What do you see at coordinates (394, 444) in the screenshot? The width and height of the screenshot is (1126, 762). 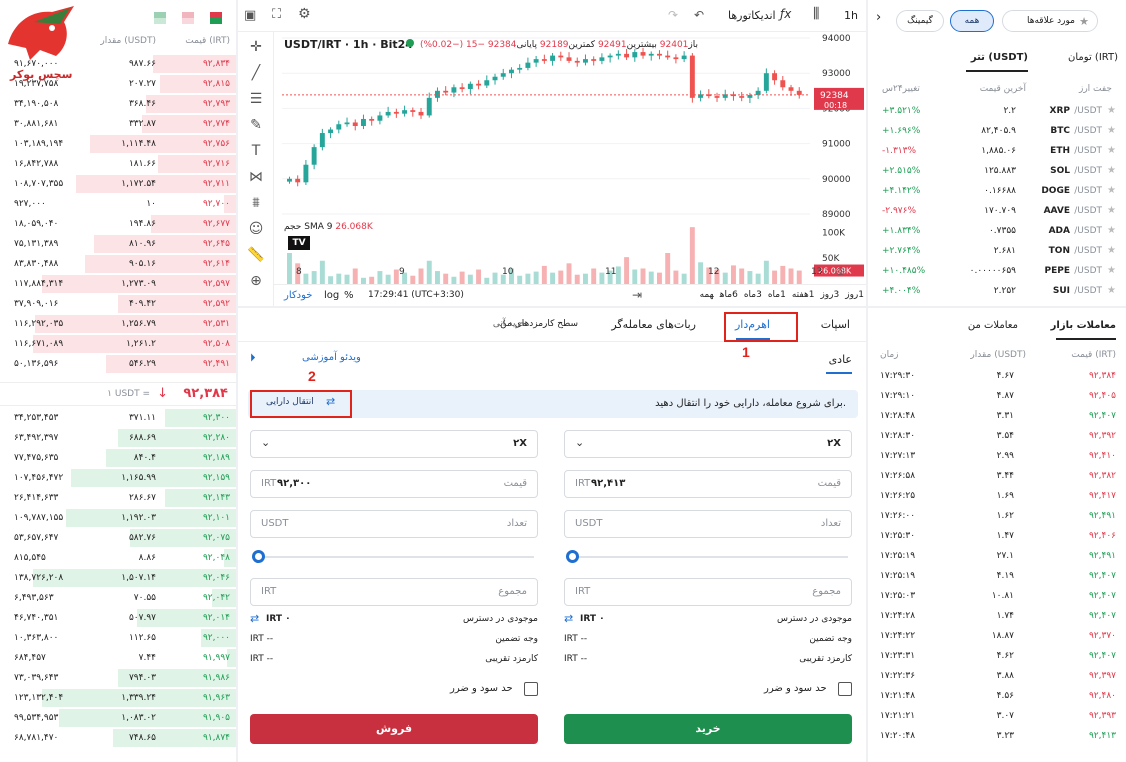 I see `sell-leverage-select: ۲X ⌄` at bounding box center [394, 444].